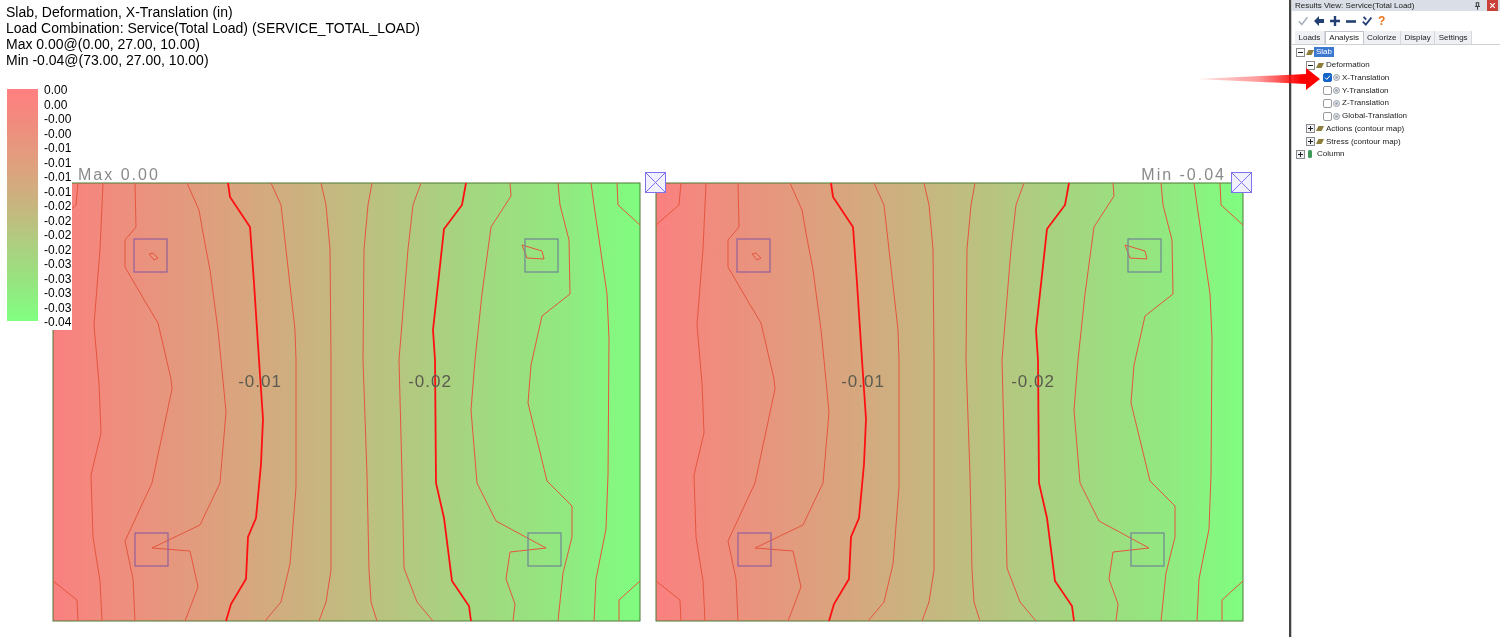 The height and width of the screenshot is (637, 1500). I want to click on tree-item: Slab, so click(1324, 52).